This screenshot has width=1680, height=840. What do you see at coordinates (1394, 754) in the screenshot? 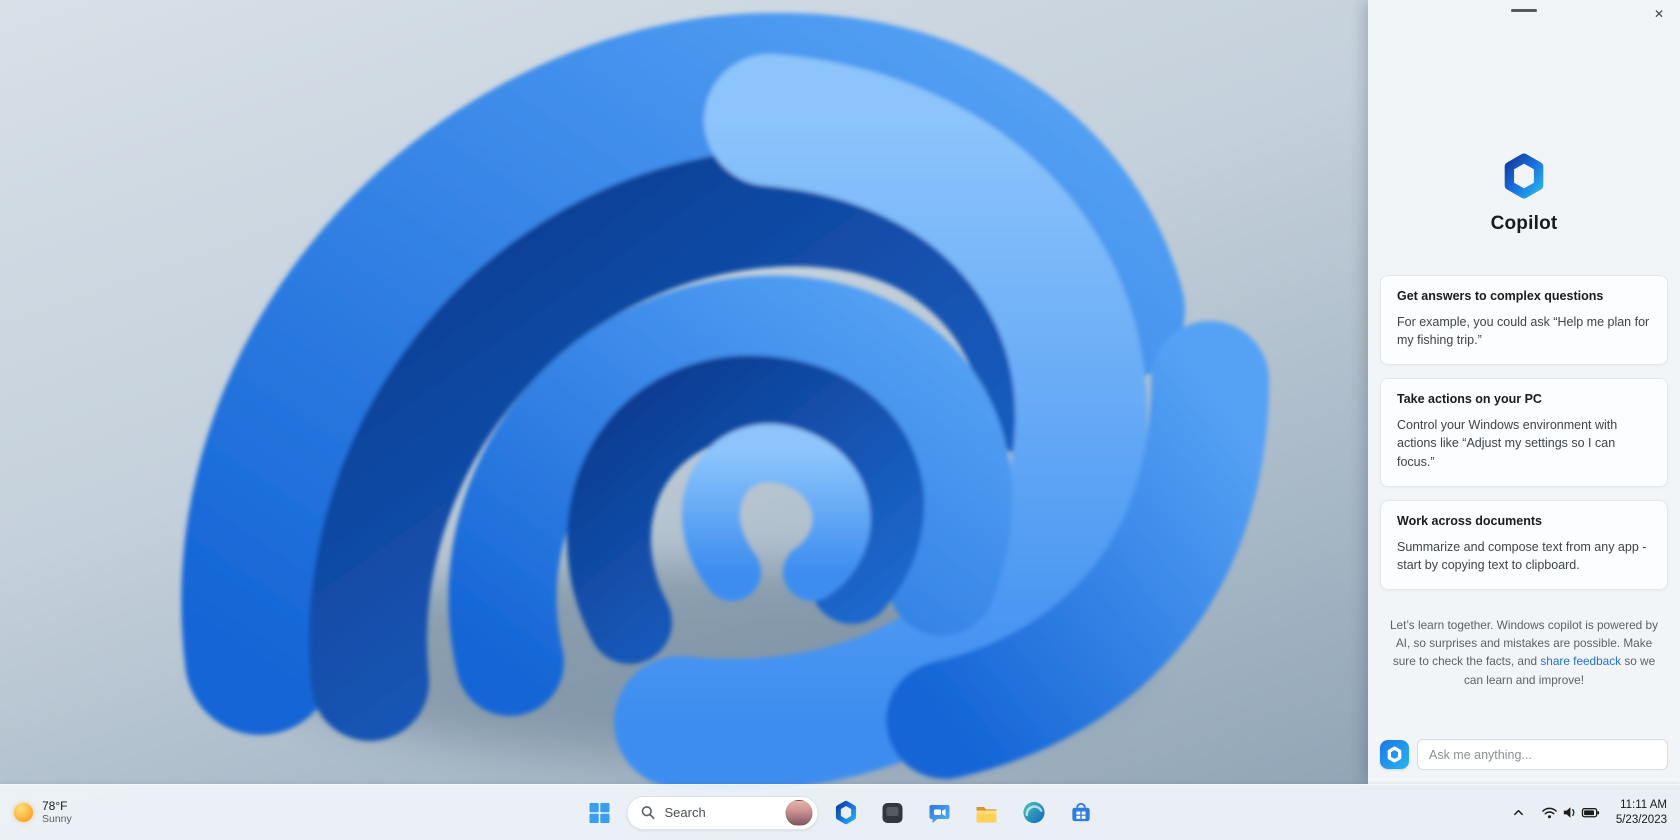
I see `copilot-chat-icon` at bounding box center [1394, 754].